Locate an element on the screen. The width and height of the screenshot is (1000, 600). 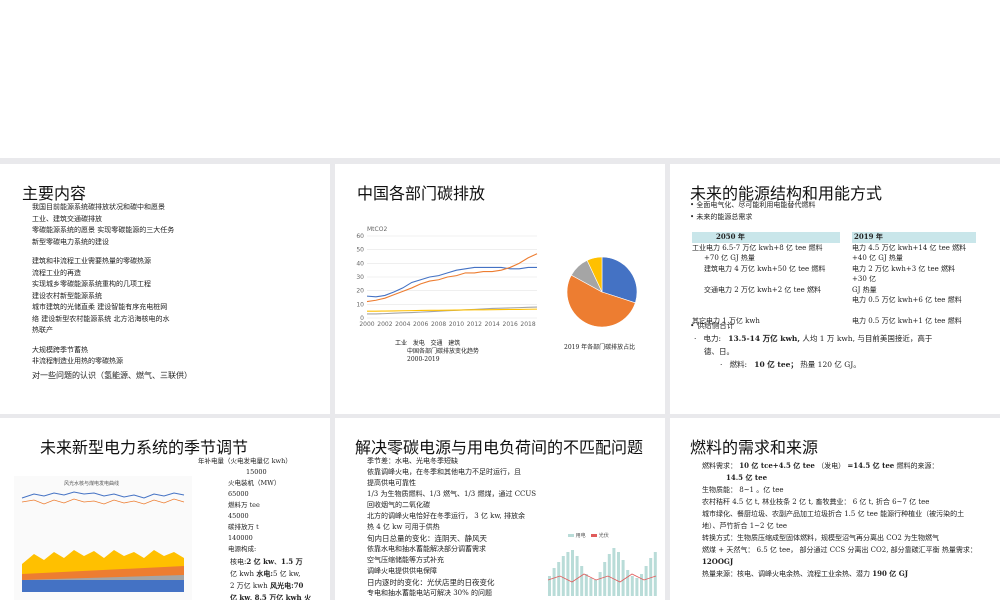
legend-item: 工业 is located at coordinates (401, 343).